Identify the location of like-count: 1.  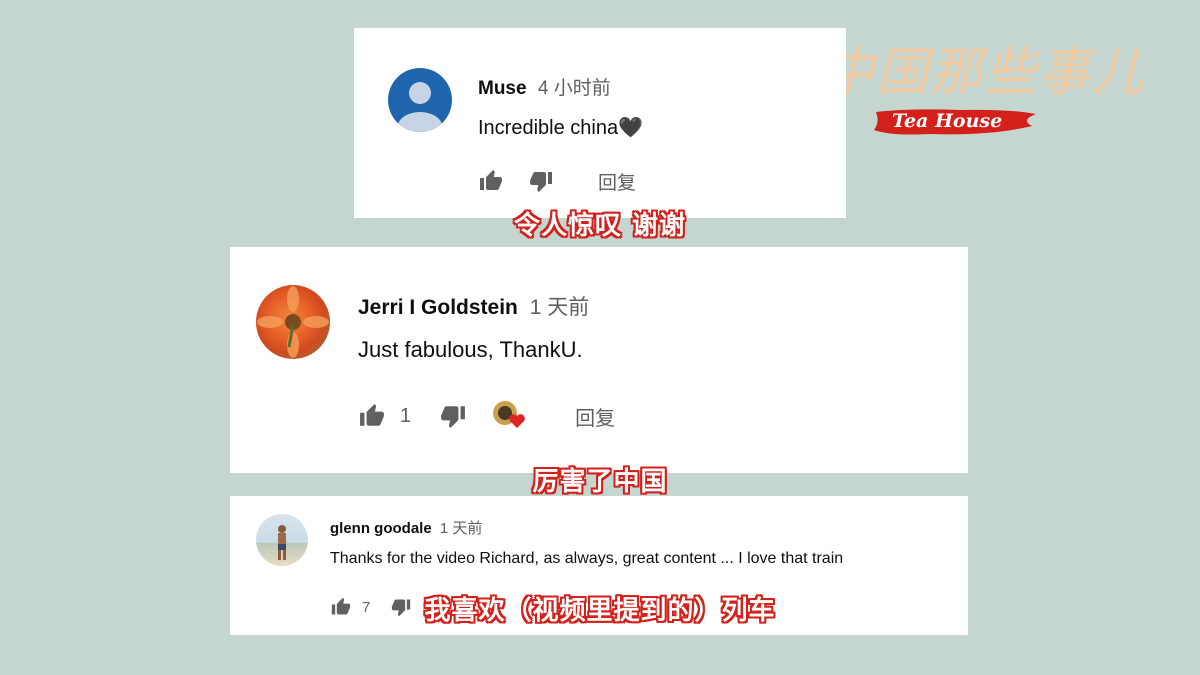
(406, 415).